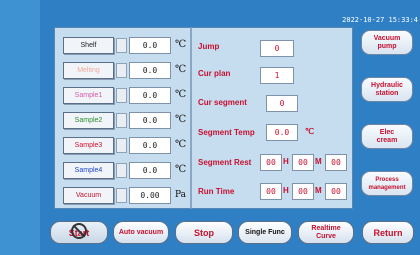 Image resolution: width=420 pixels, height=255 pixels. I want to click on segment-rest-h-unit: H, so click(286, 161).